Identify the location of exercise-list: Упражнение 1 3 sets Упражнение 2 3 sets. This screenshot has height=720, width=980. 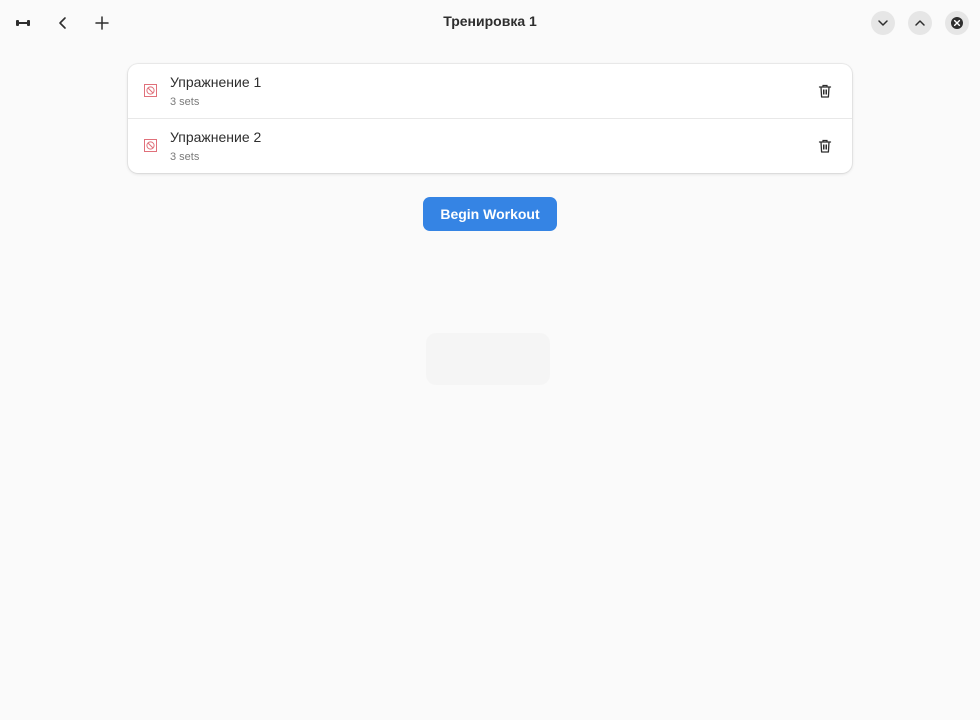
(490, 118).